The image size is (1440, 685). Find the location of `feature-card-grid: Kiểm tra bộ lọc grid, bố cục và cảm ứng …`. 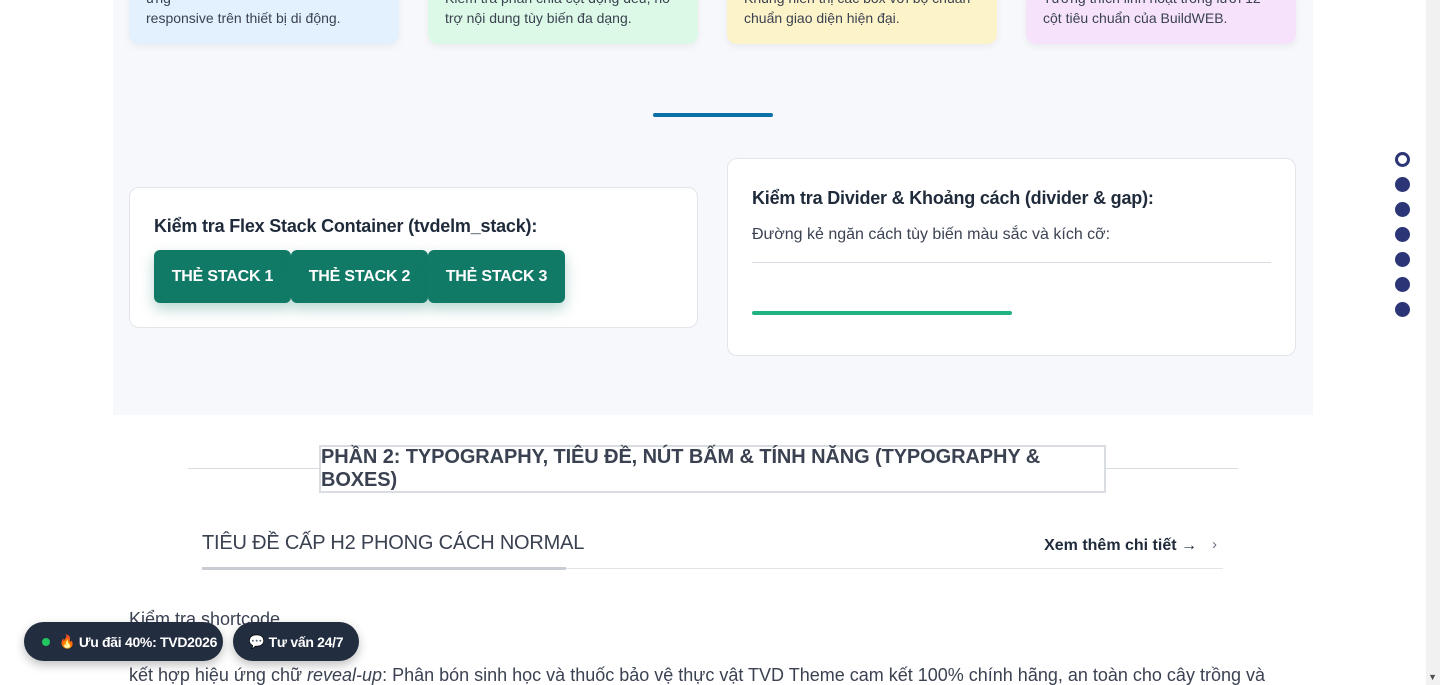

feature-card-grid: Kiểm tra bộ lọc grid, bố cục và cảm ứng … is located at coordinates (264, 22).